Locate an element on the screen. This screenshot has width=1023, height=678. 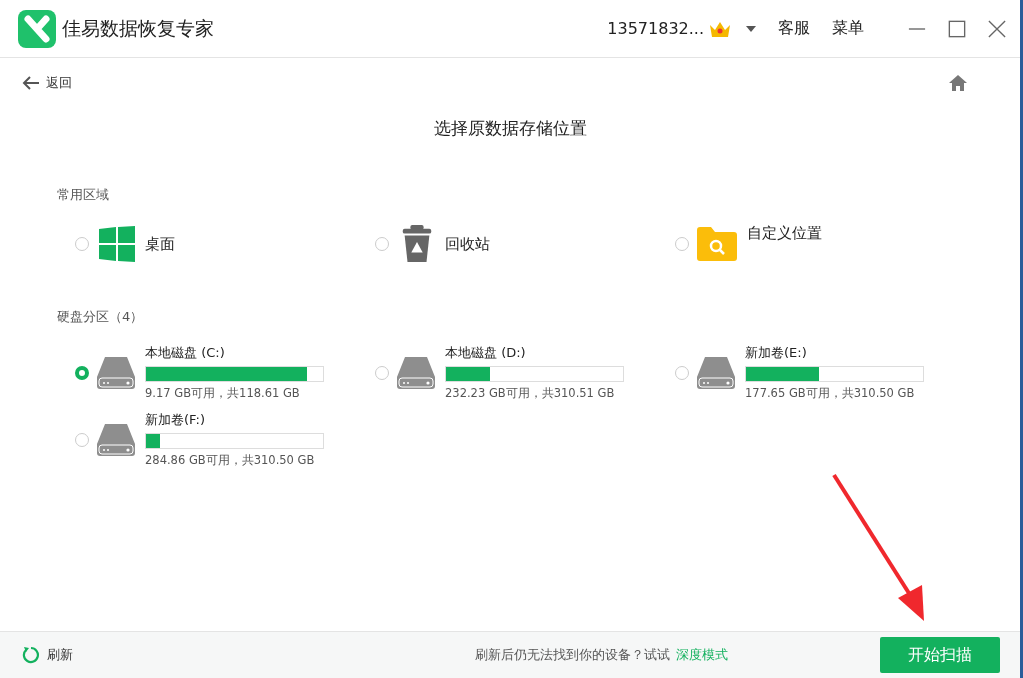
disk-name: 本地磁盘 (C:) is located at coordinates (185, 353).